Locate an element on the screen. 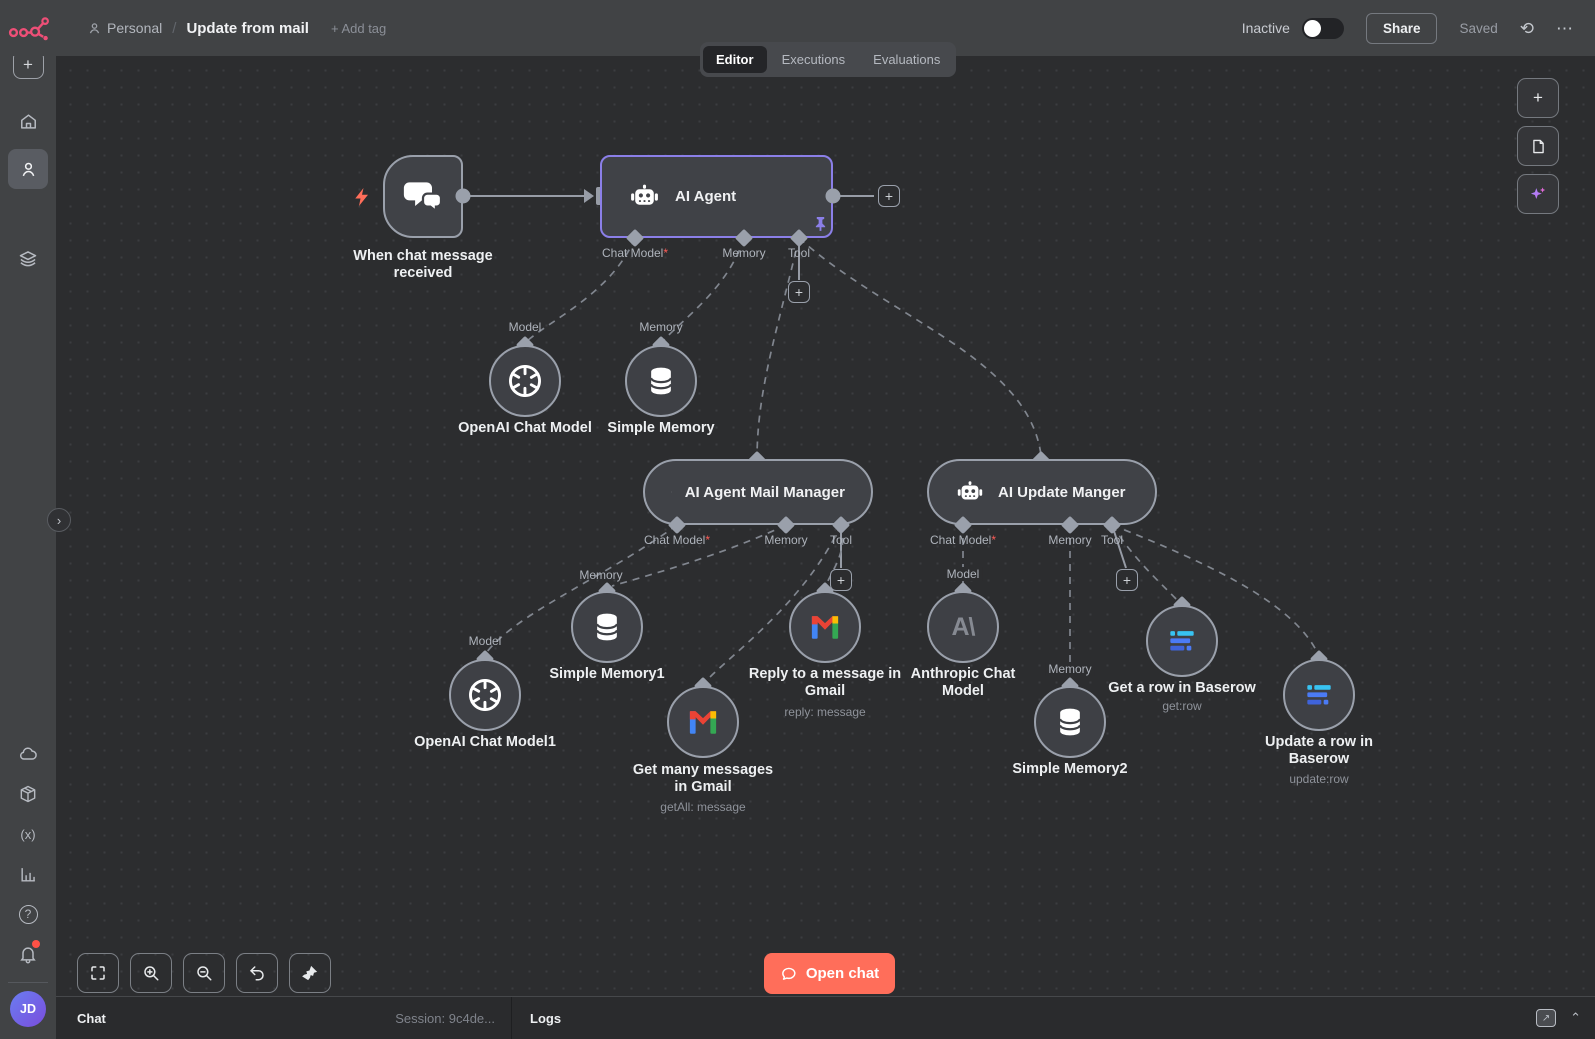 The width and height of the screenshot is (1595, 1039). port-label-um-tool: Tool is located at coordinates (1112, 540).